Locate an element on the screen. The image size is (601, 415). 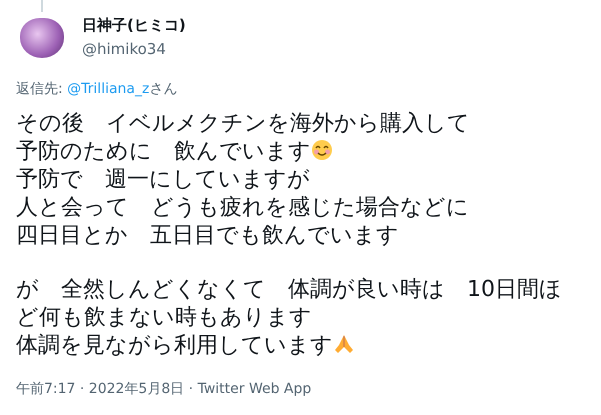
tweet-text-line: 体調を見ながら利用しています is located at coordinates (174, 345).